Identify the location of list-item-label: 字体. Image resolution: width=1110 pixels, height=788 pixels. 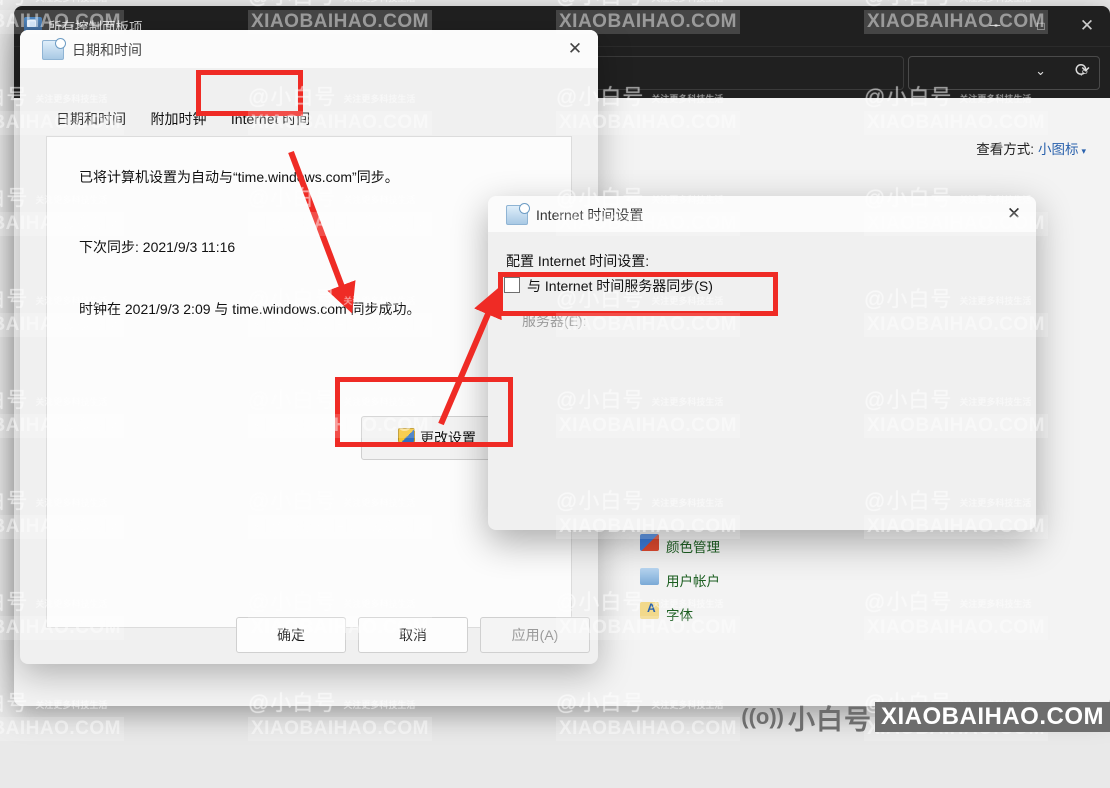
(679, 615).